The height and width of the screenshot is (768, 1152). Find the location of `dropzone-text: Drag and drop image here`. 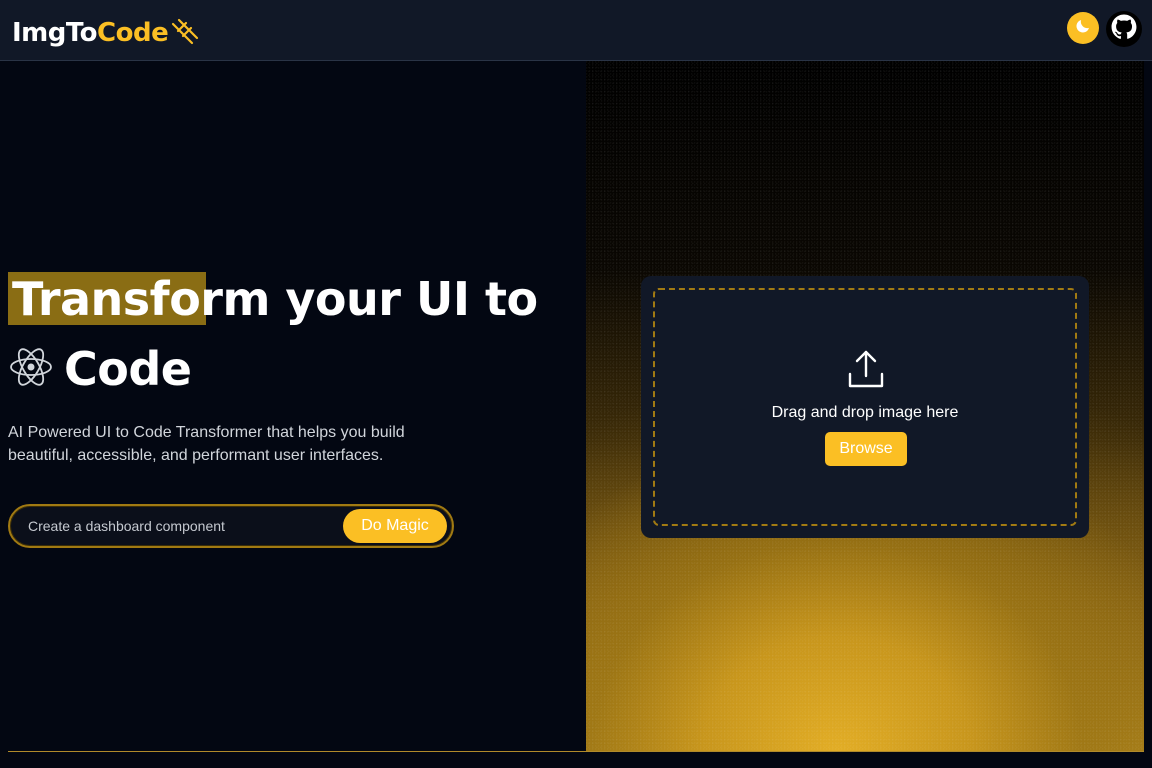

dropzone-text: Drag and drop image here is located at coordinates (865, 412).